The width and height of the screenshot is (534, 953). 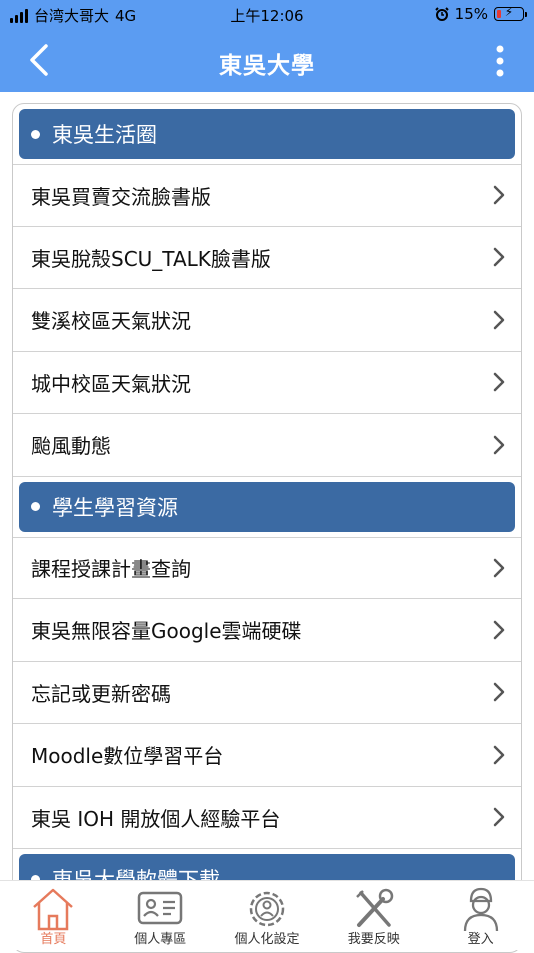 I want to click on list-item-label: 颱風動態, so click(x=71, y=446).